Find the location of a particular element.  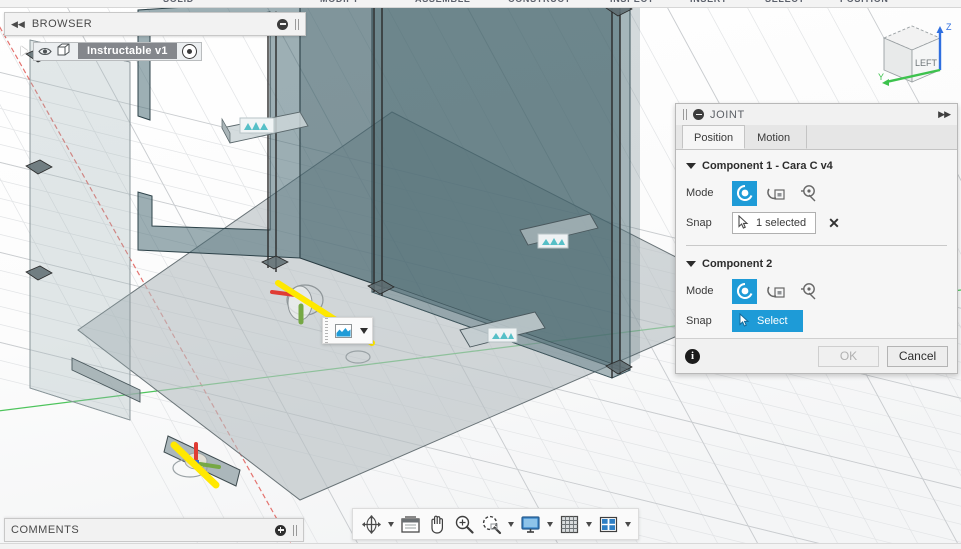

svg-text: Y is located at coordinates (881, 77).